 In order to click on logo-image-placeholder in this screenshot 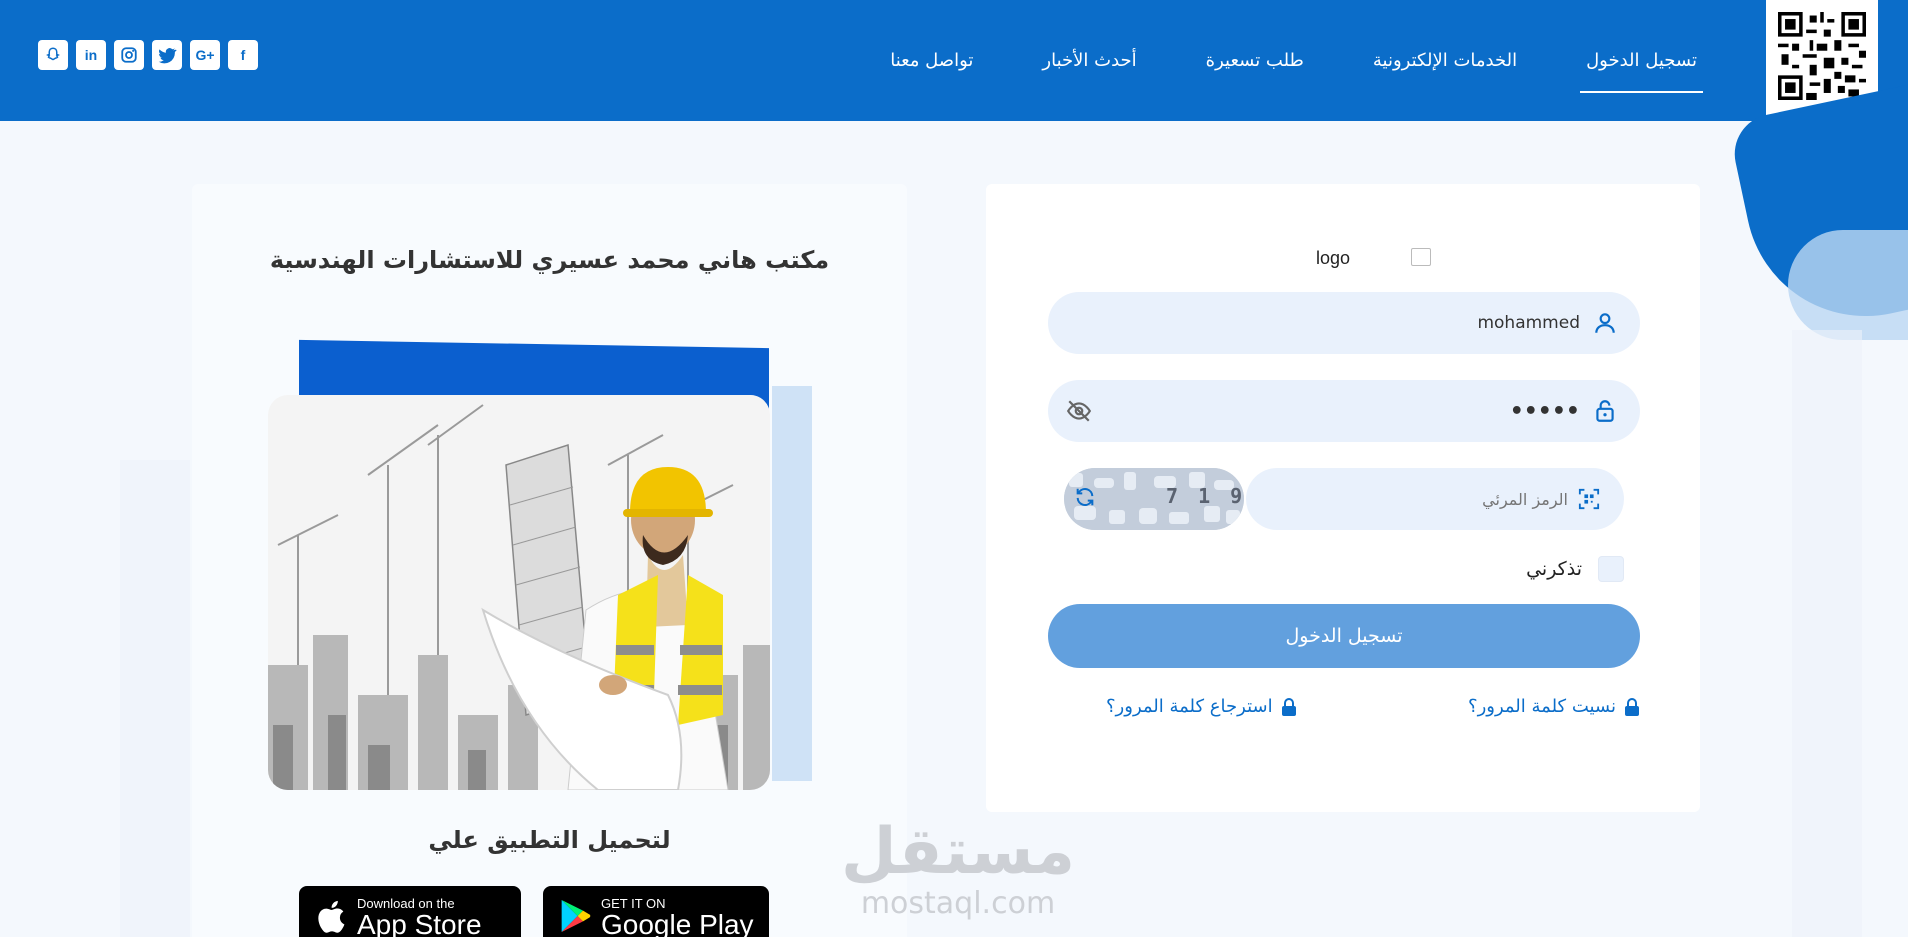, I will do `click(1421, 257)`.